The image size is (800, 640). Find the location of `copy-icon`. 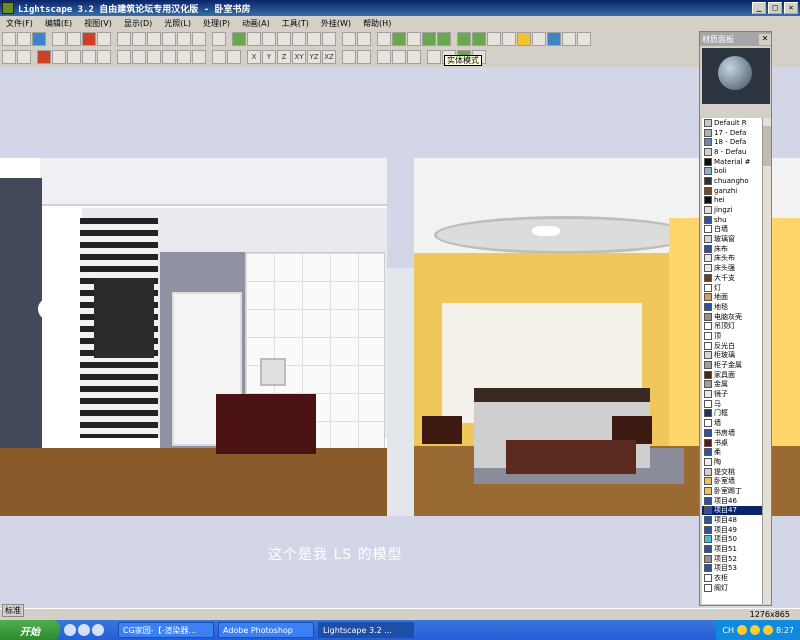

copy-icon is located at coordinates (139, 57).